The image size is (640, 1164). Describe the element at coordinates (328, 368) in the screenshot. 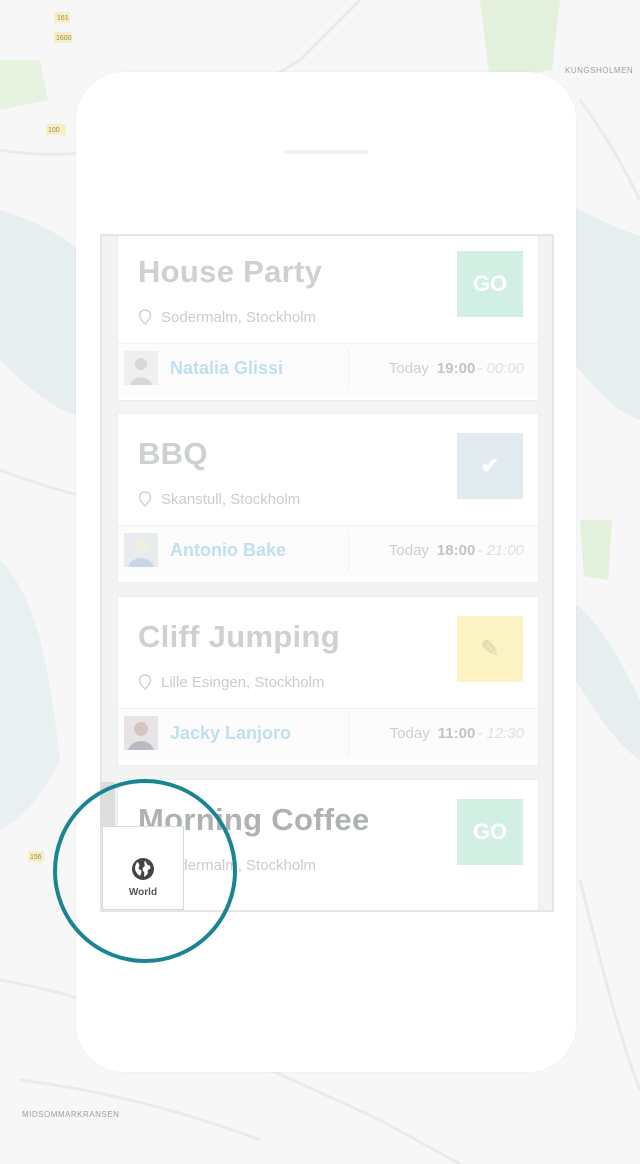

I see `event-footer: Natalia Glissi Today 19:00- 00:00` at that location.